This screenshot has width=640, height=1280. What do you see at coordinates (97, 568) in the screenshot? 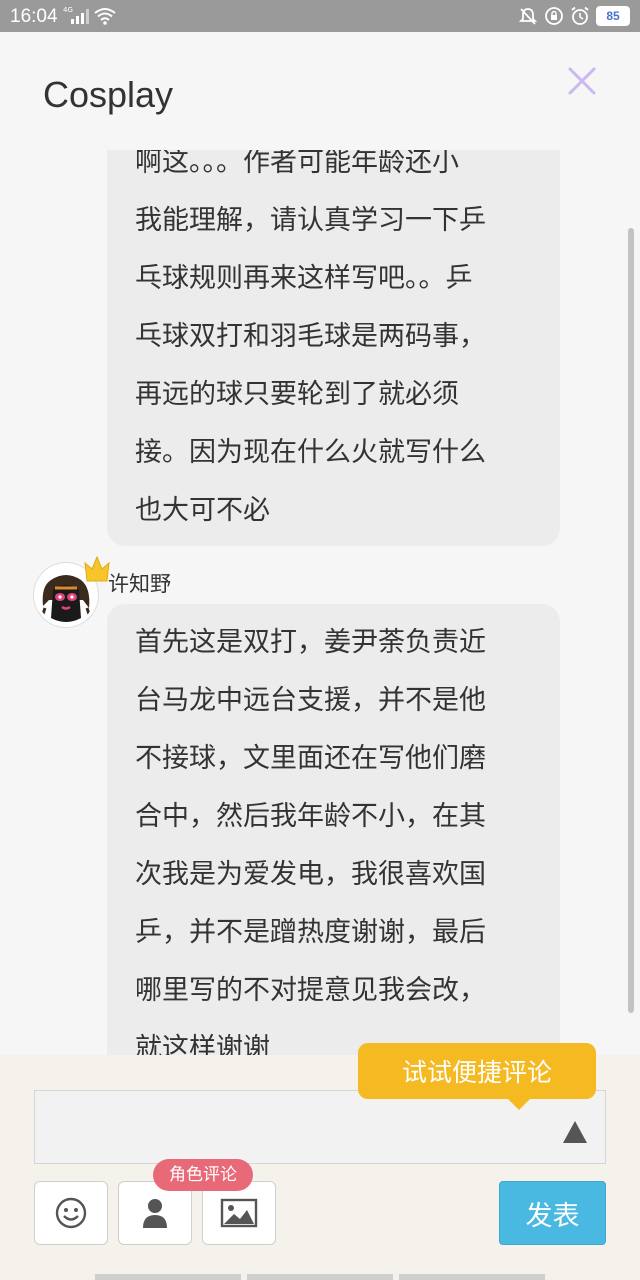
I see `crown-icon` at bounding box center [97, 568].